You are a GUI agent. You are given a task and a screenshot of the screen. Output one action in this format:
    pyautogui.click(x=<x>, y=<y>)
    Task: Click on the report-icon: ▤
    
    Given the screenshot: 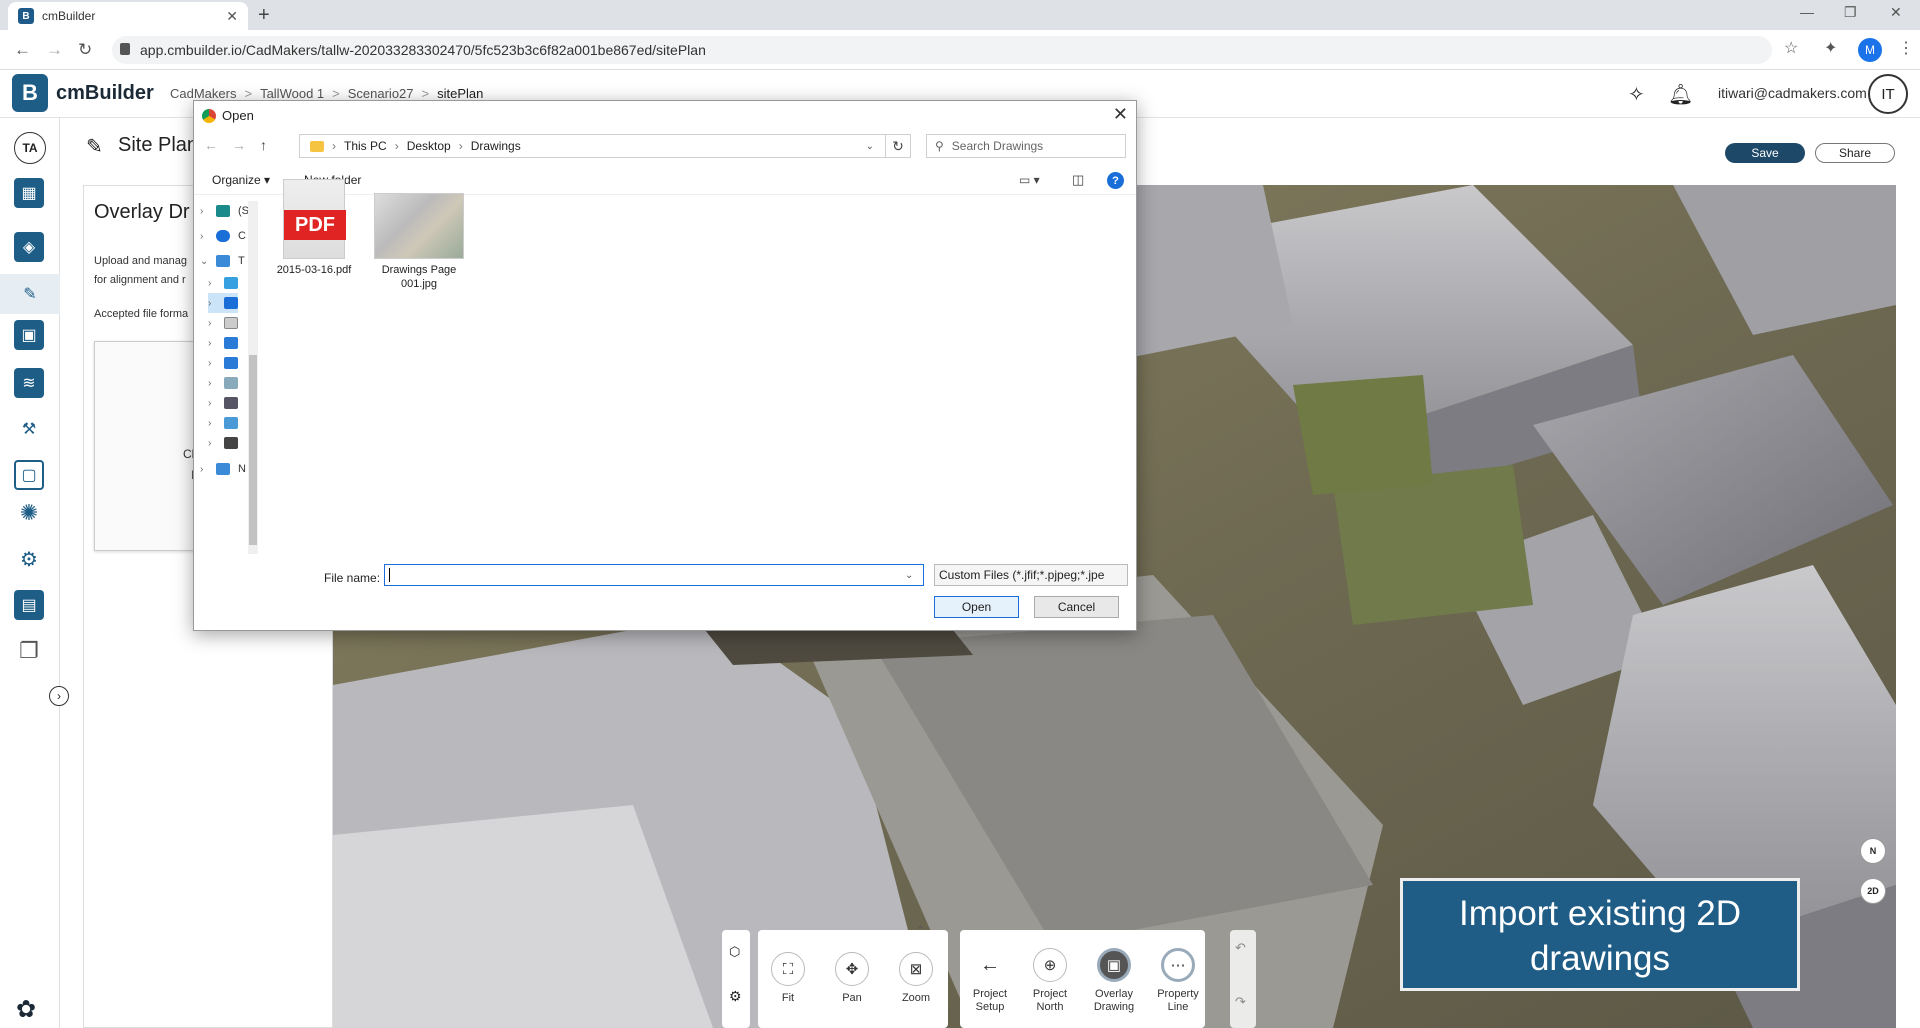 What is the action you would take?
    pyautogui.click(x=29, y=605)
    